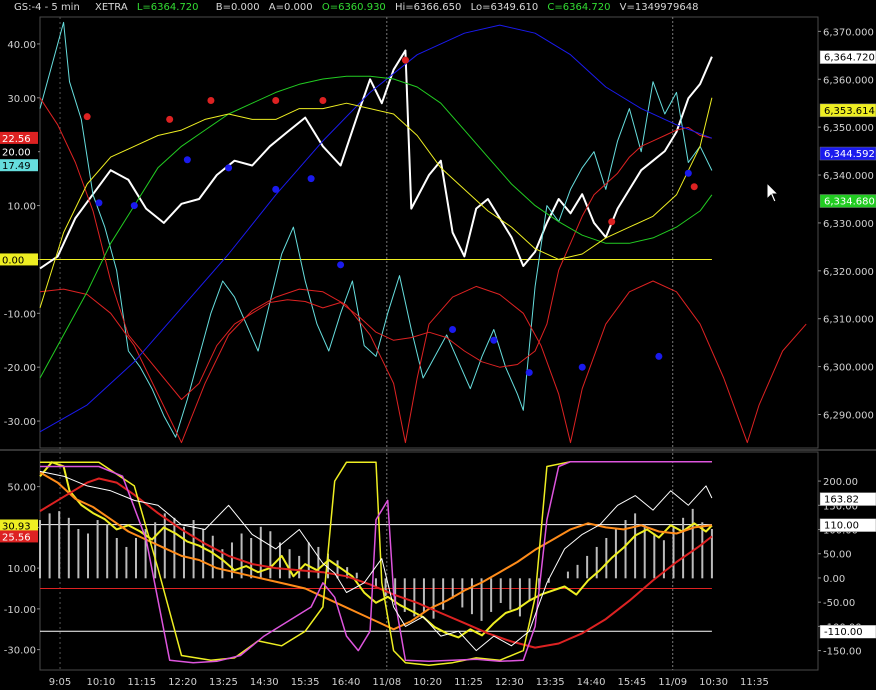 This screenshot has height=690, width=876. Describe the element at coordinates (468, 682) in the screenshot. I see `x-tick-label: 11:25` at that location.